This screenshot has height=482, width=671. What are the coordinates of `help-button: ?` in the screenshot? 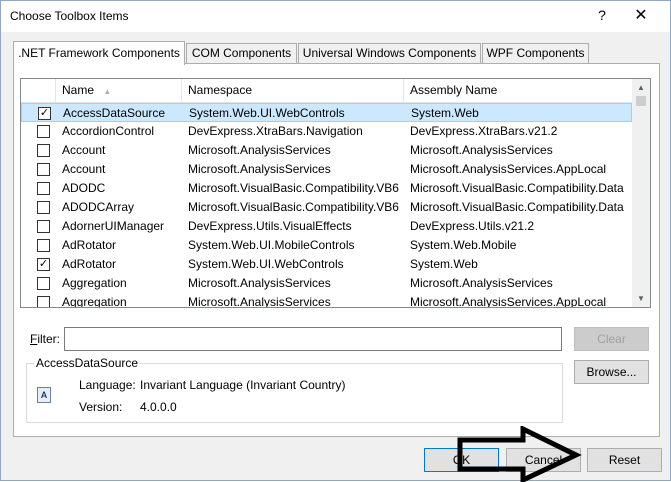 It's located at (602, 16).